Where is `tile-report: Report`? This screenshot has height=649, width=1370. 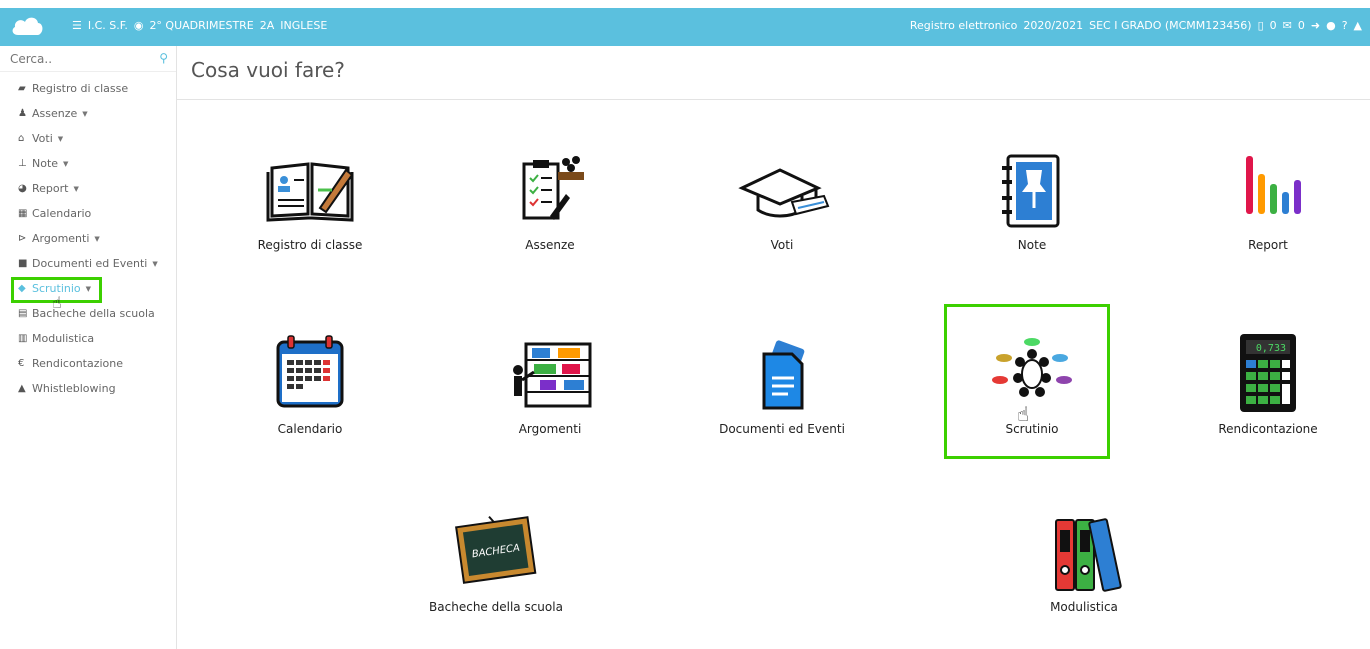 tile-report: Report is located at coordinates (1268, 220).